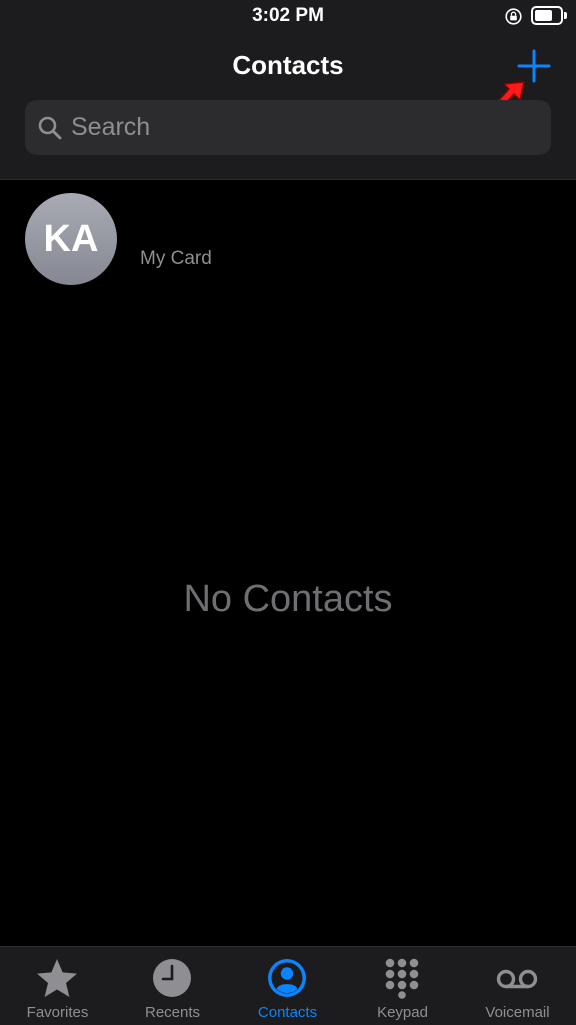  I want to click on search-input: Search, so click(288, 127).